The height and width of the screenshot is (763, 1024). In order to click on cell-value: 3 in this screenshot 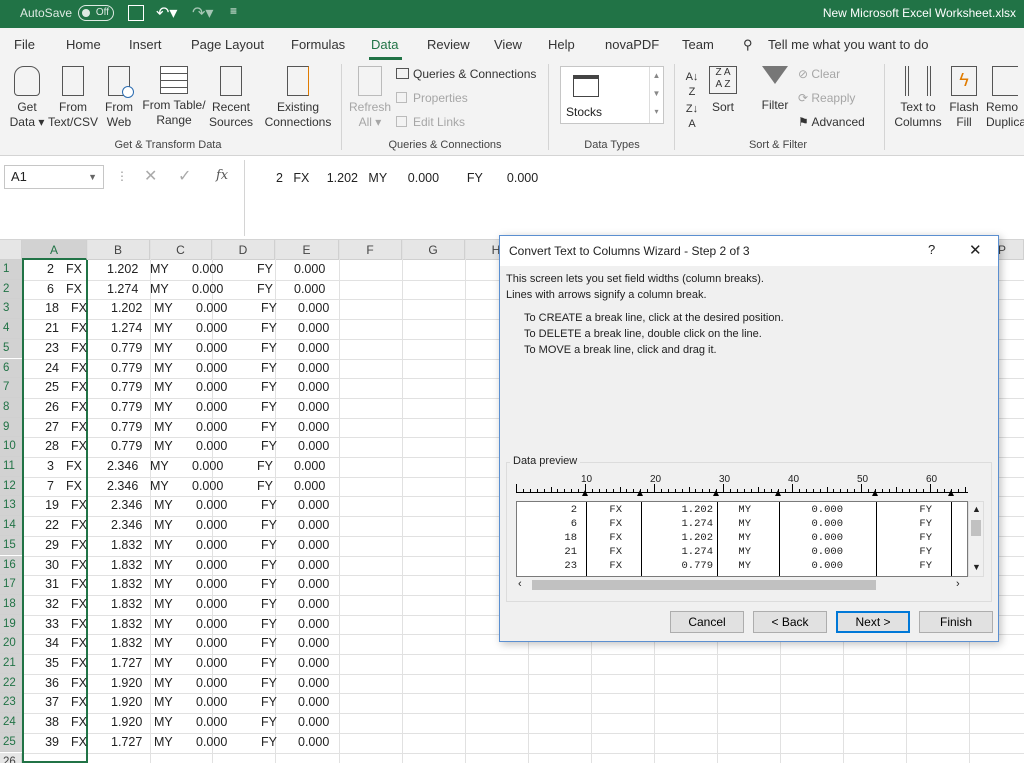, I will do `click(38, 467)`.